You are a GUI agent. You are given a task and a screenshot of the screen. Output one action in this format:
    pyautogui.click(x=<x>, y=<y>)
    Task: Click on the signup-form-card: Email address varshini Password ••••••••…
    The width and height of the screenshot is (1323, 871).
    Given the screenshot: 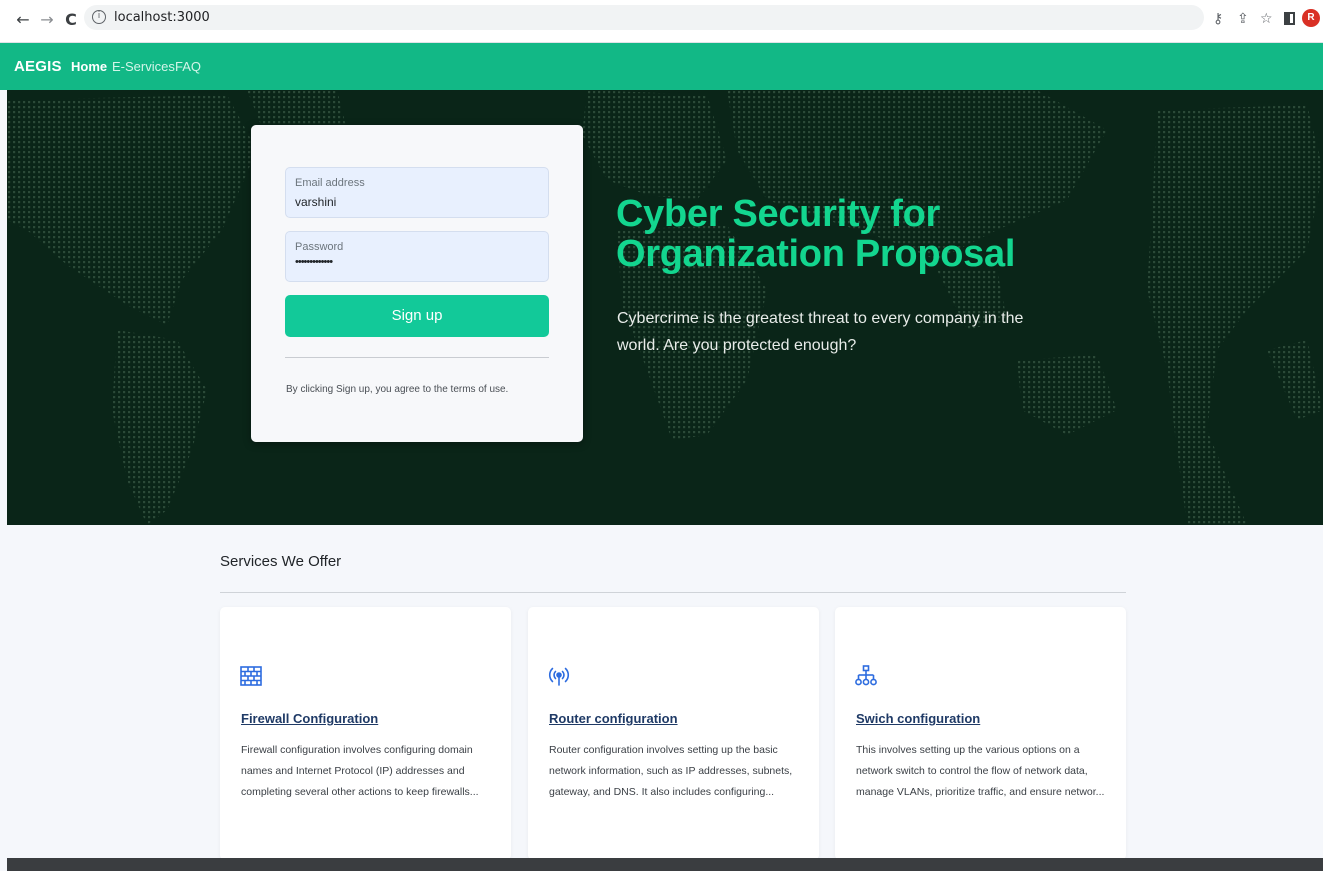 What is the action you would take?
    pyautogui.click(x=417, y=283)
    